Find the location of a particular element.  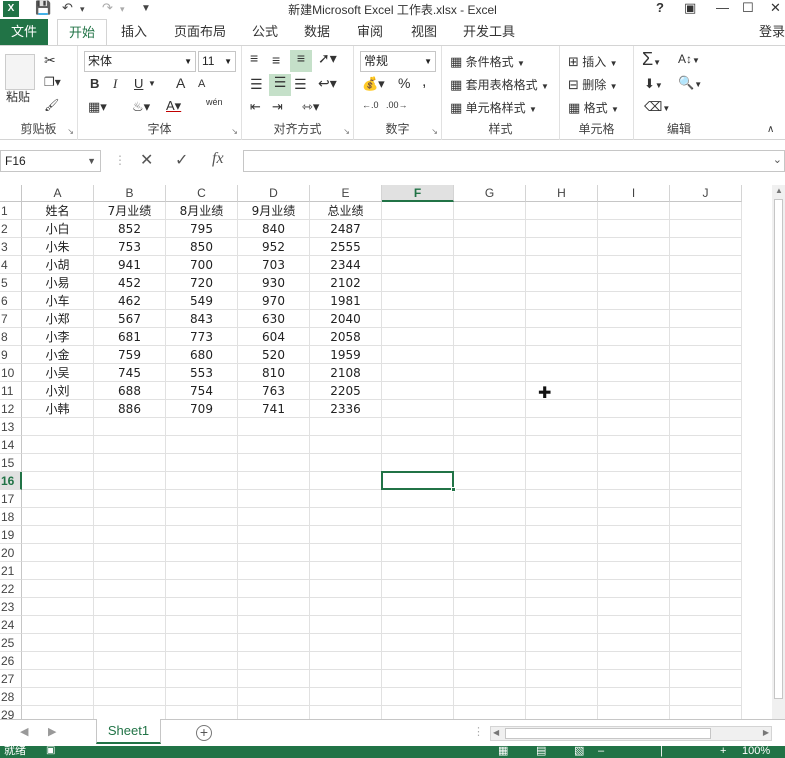

cell-a5: 小易 is located at coordinates (58, 283).